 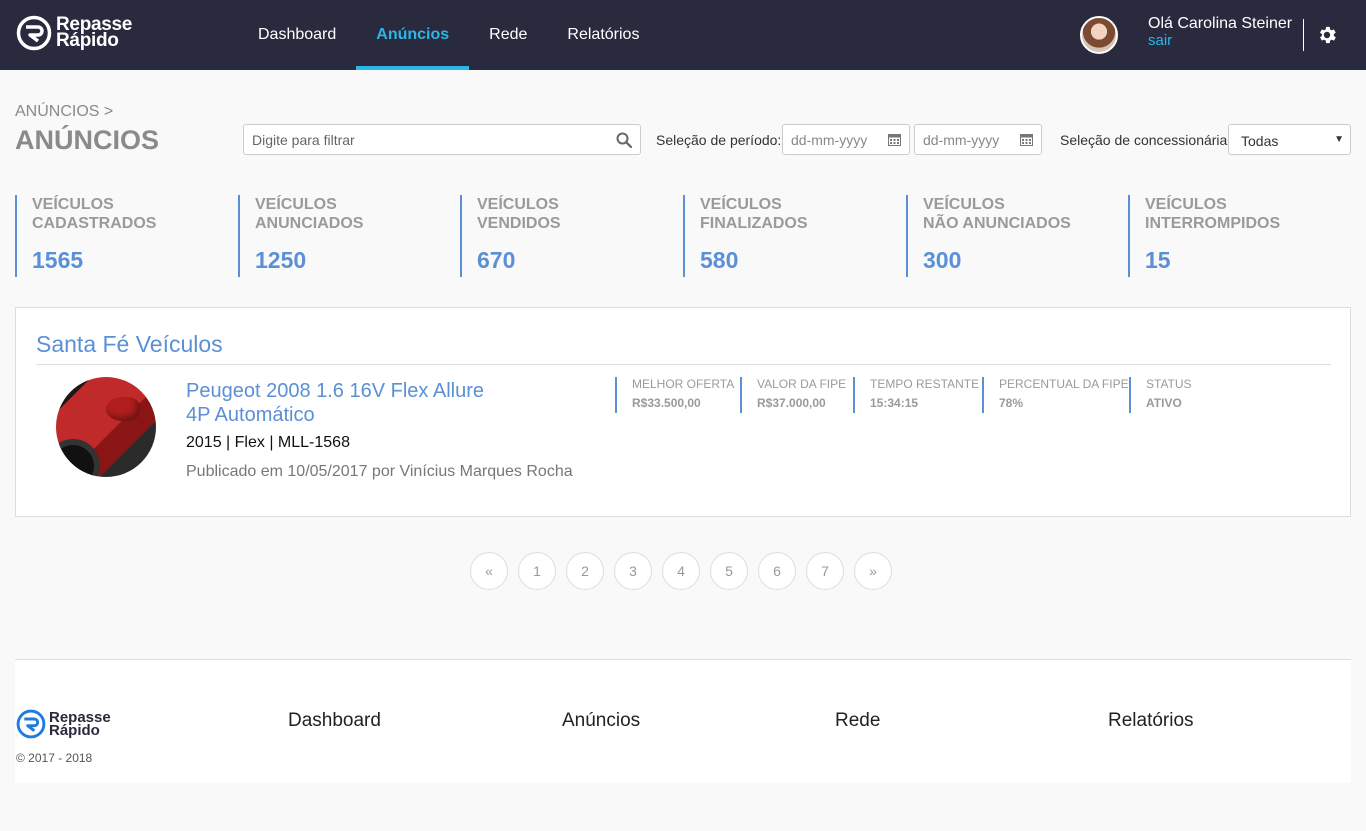 I want to click on stat-value: 15, so click(x=1158, y=260).